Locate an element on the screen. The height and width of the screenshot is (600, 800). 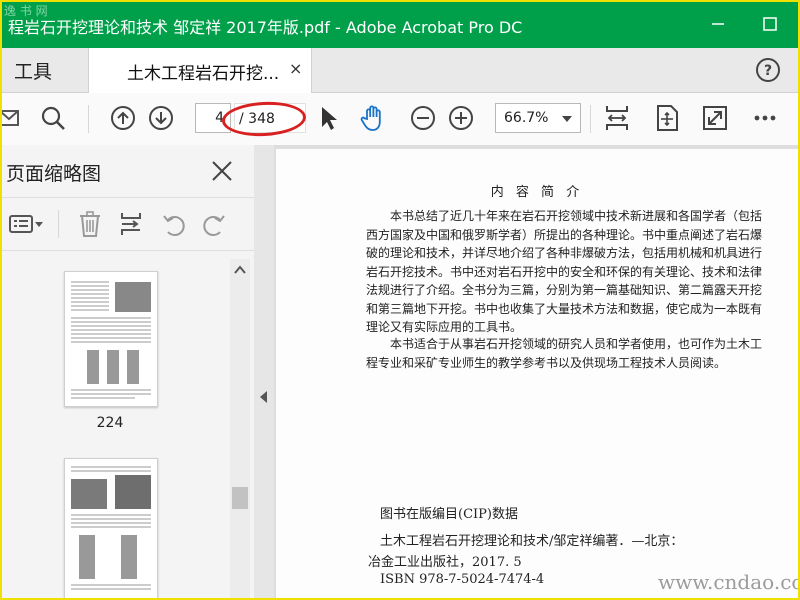
panel-separator is located at coordinates (58, 224).